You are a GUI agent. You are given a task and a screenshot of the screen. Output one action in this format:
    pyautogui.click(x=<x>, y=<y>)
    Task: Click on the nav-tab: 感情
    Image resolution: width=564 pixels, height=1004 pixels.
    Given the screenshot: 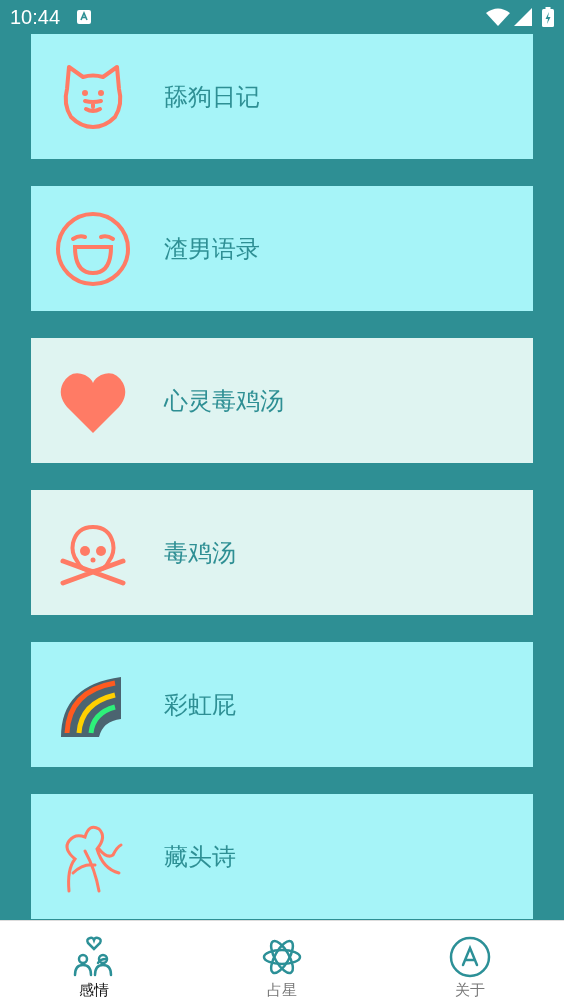 What is the action you would take?
    pyautogui.click(x=94, y=962)
    